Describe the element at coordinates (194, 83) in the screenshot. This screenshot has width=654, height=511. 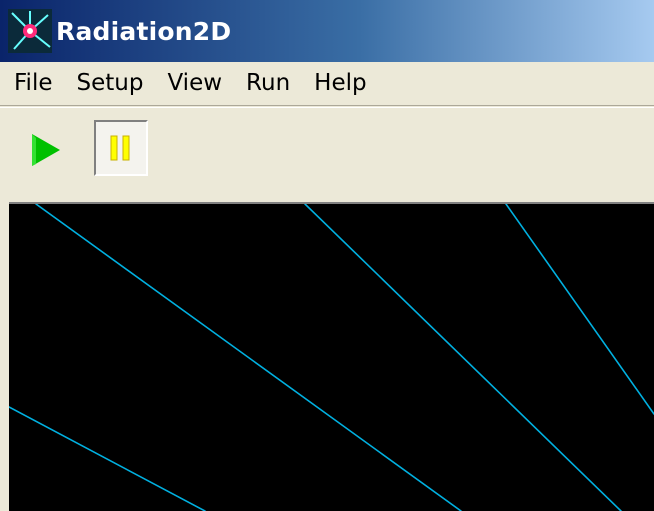
I see `menu-view: View` at that location.